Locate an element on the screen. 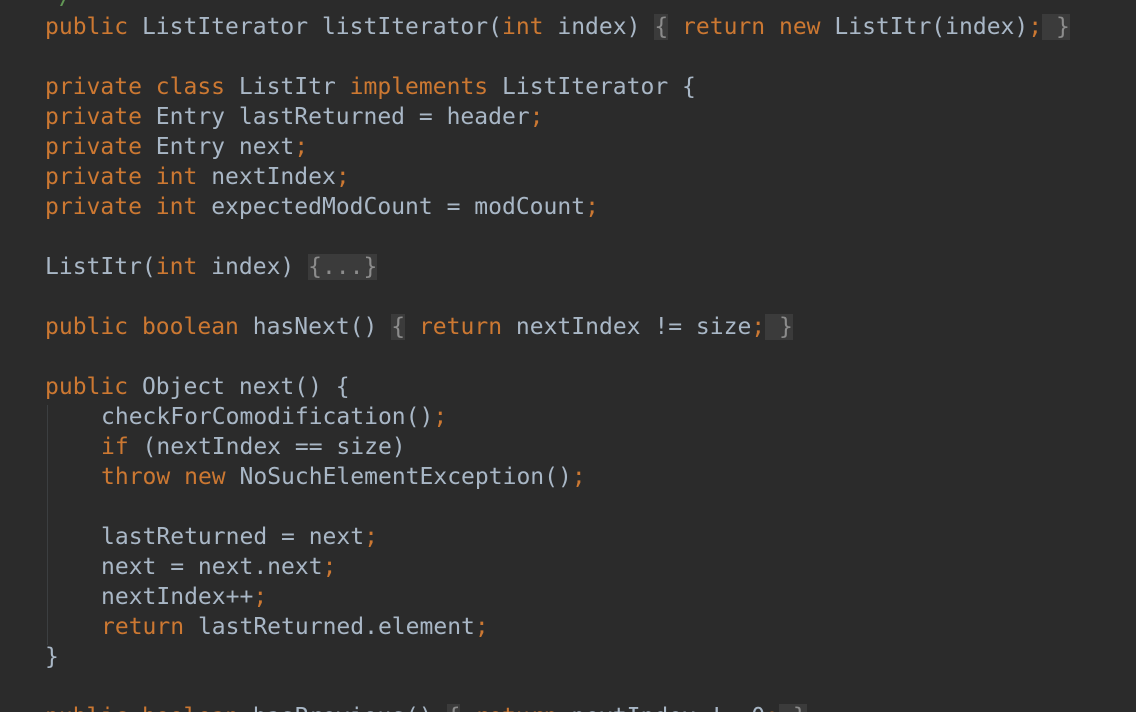 The height and width of the screenshot is (712, 1136). code-line: } is located at coordinates (52, 657).